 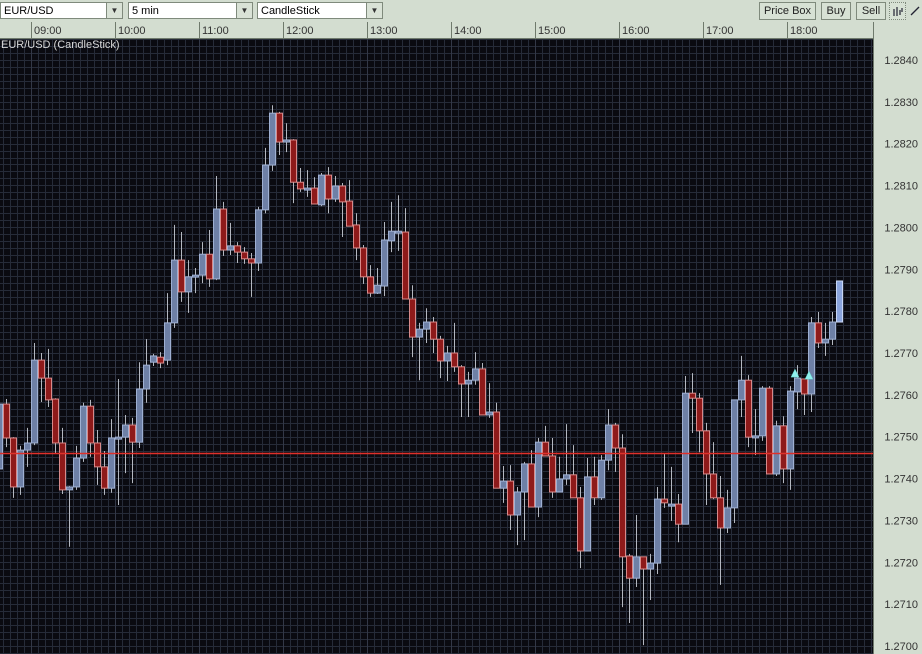 What do you see at coordinates (145, 11) in the screenshot?
I see `interval-value: 5 min` at bounding box center [145, 11].